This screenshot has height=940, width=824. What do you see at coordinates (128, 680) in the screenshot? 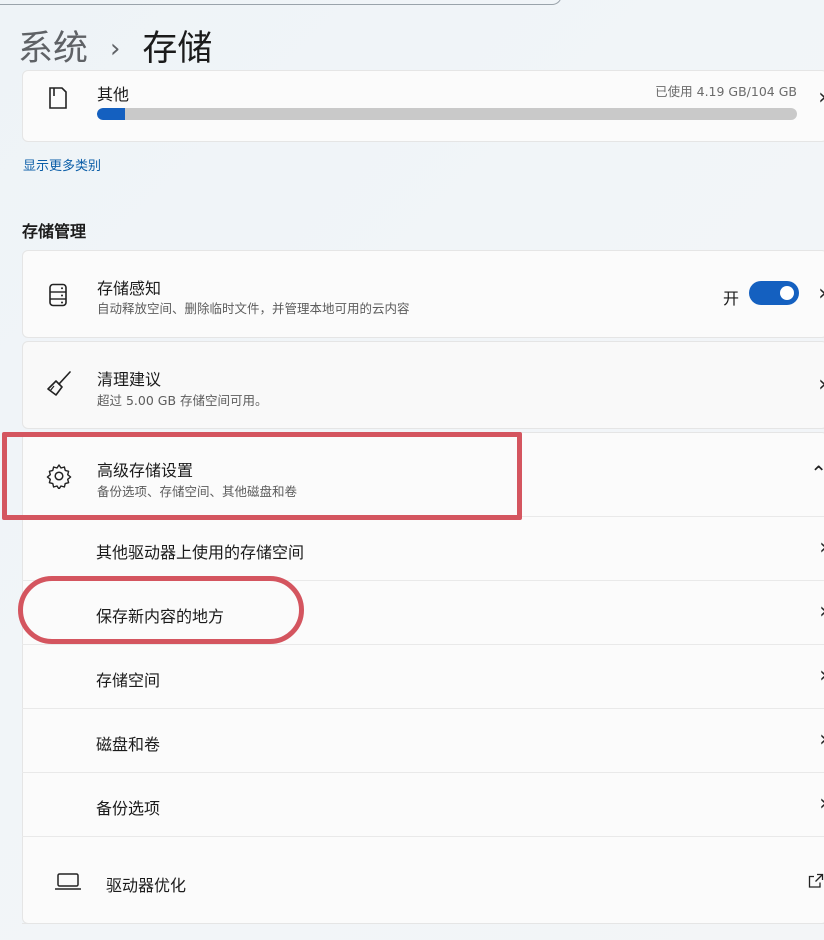
I see `list-item-label: 存储空间` at bounding box center [128, 680].